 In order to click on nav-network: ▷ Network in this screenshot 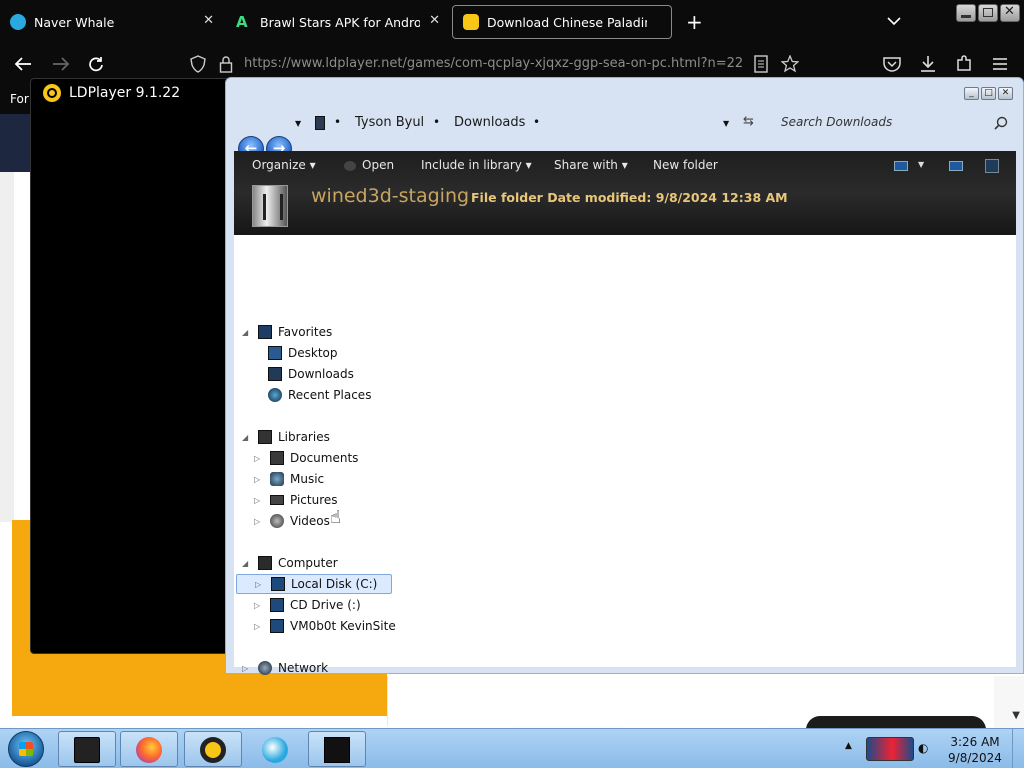, I will do `click(285, 668)`.